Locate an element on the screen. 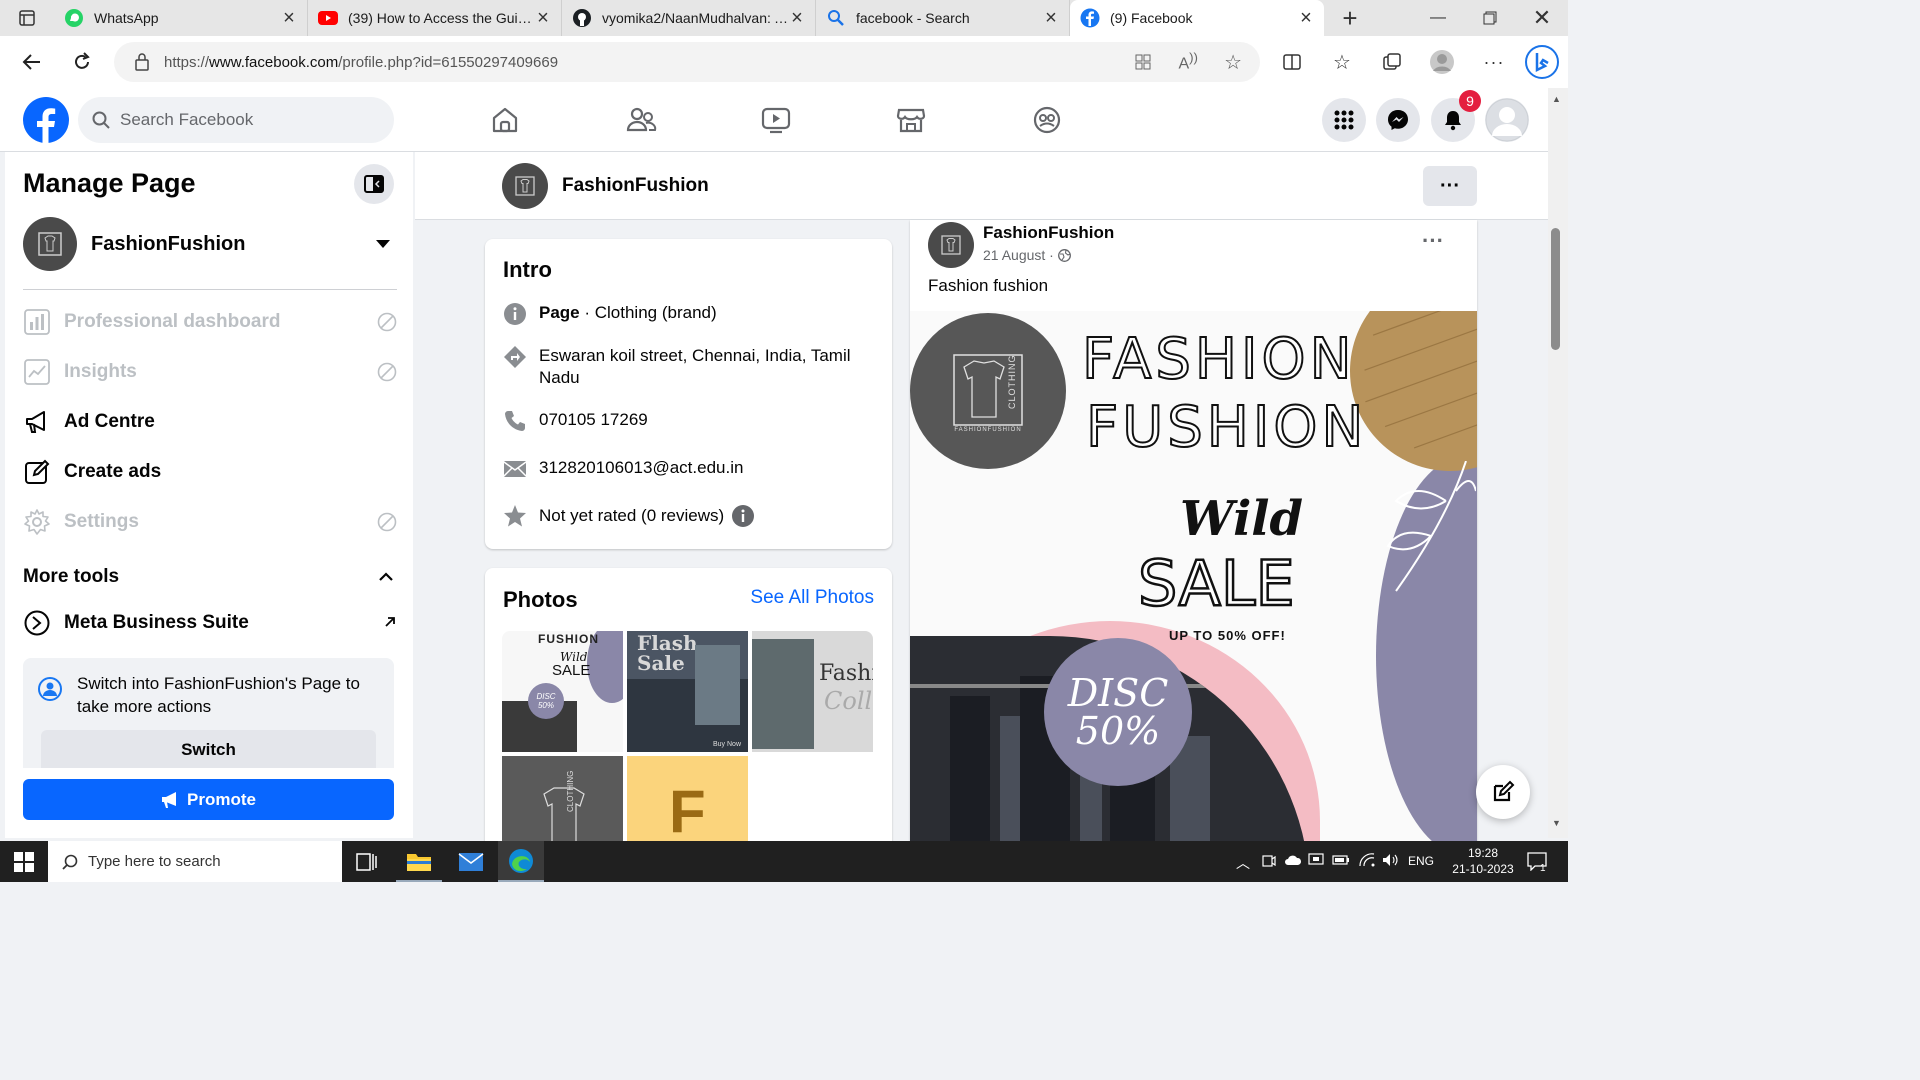  scroll-up-arrow-icon: ▲ is located at coordinates (1556, 99).